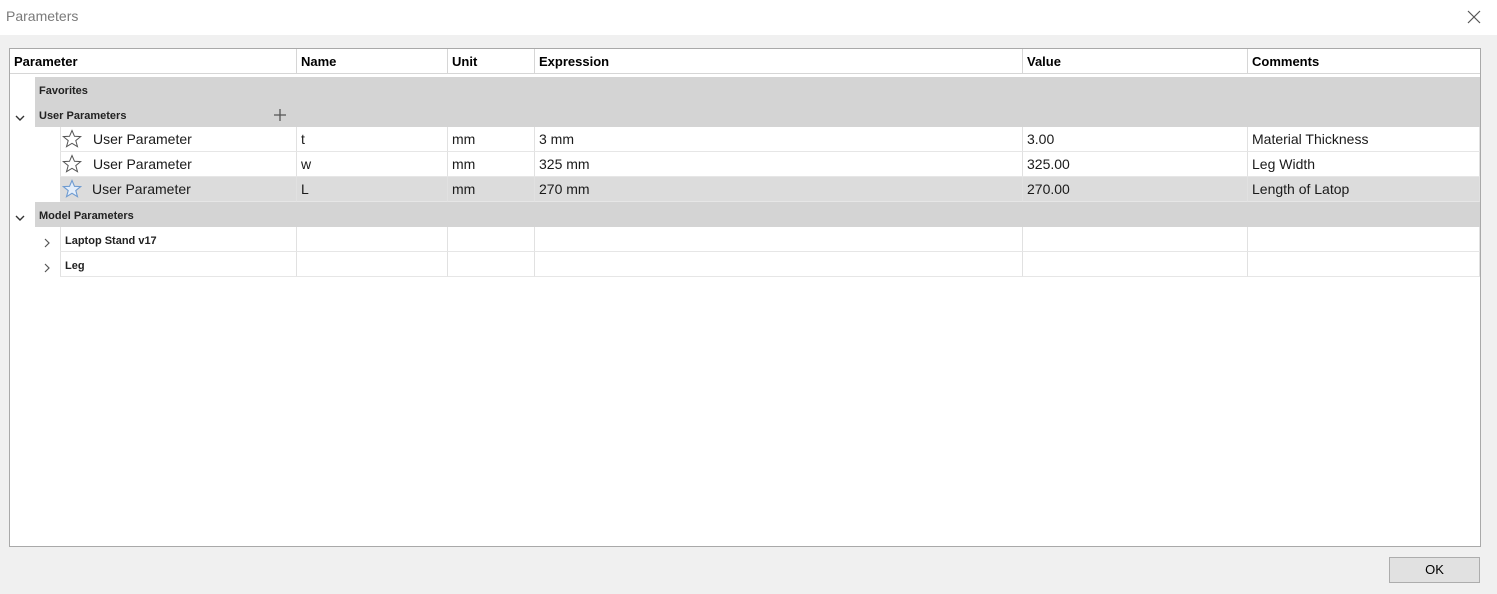 The image size is (1497, 594). Describe the element at coordinates (491, 61) in the screenshot. I see `column-header-unit: Unit` at that location.